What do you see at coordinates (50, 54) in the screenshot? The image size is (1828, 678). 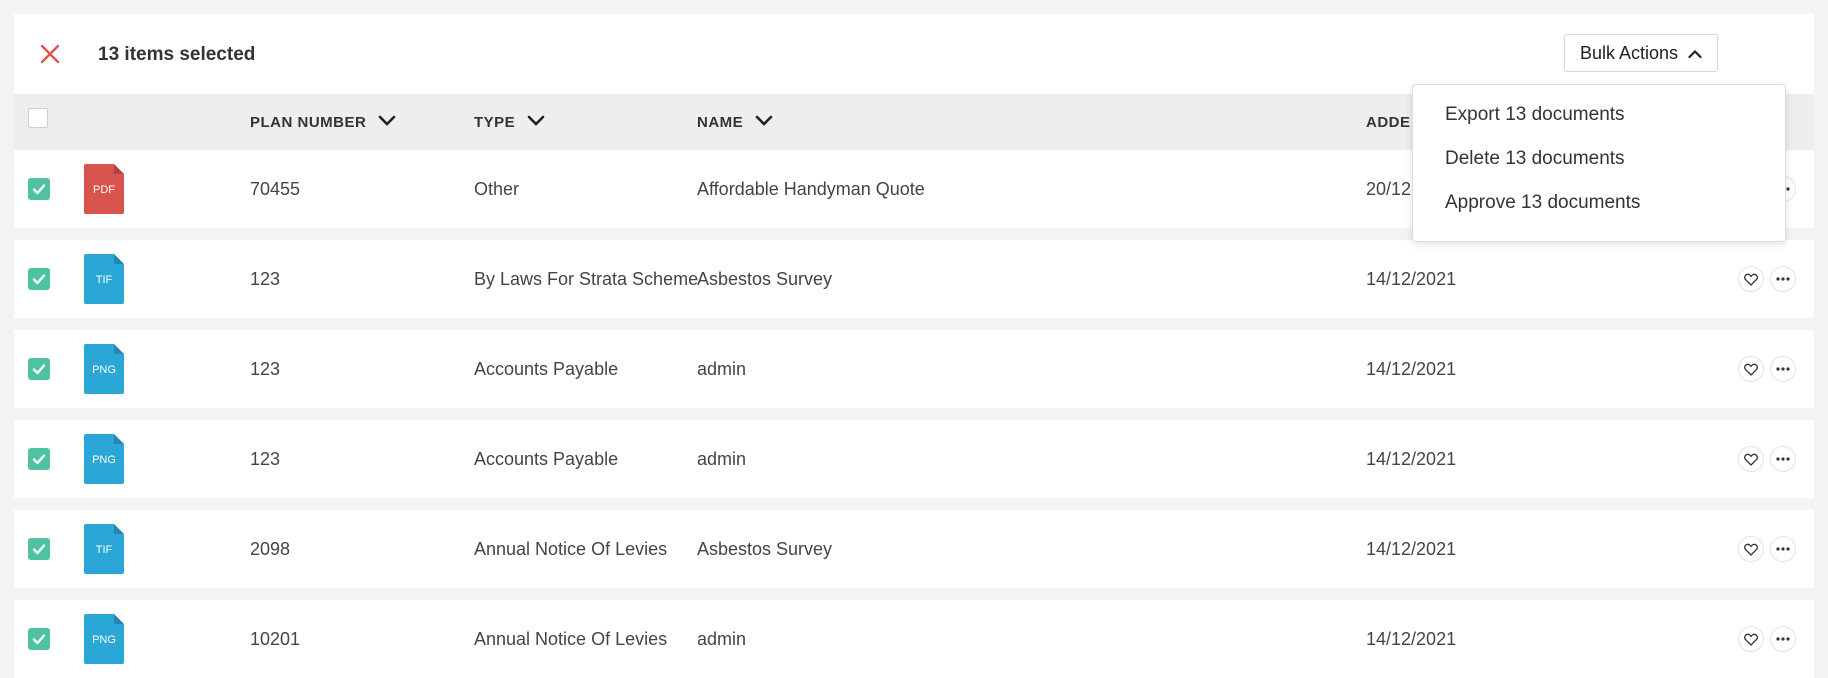 I see `close-icon` at bounding box center [50, 54].